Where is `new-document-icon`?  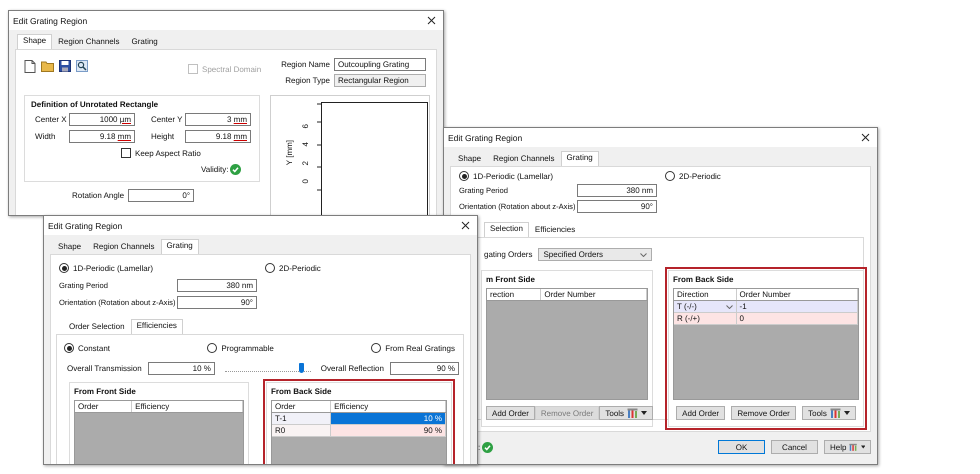 new-document-icon is located at coordinates (30, 66).